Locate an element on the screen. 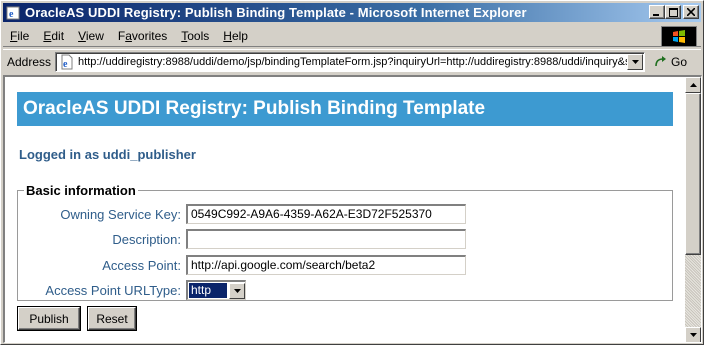  maximize-icon is located at coordinates (673, 12).